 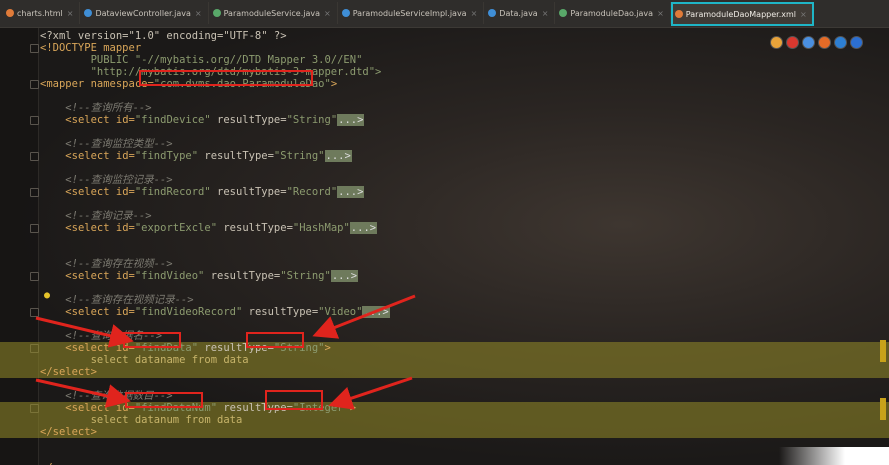 What do you see at coordinates (97, 84) in the screenshot?
I see `code-token: <mapper namespace=` at bounding box center [97, 84].